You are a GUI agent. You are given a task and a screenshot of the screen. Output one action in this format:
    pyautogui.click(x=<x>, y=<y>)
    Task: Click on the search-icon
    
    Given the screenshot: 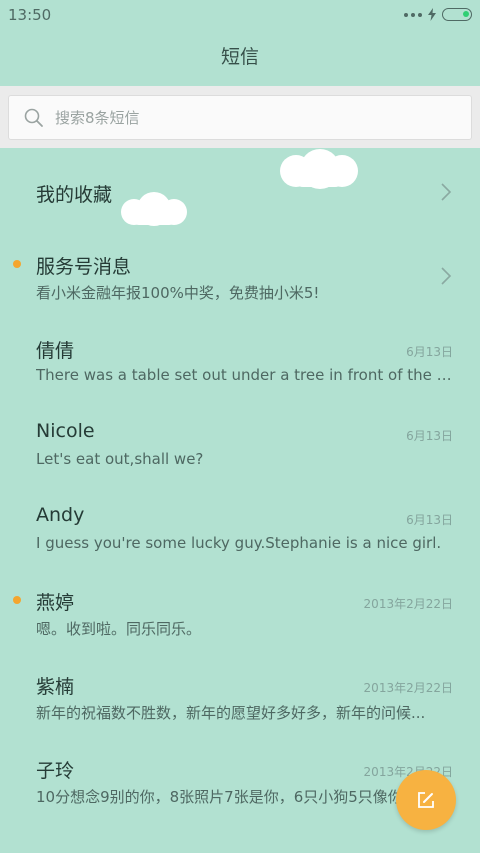 What is the action you would take?
    pyautogui.click(x=33, y=117)
    